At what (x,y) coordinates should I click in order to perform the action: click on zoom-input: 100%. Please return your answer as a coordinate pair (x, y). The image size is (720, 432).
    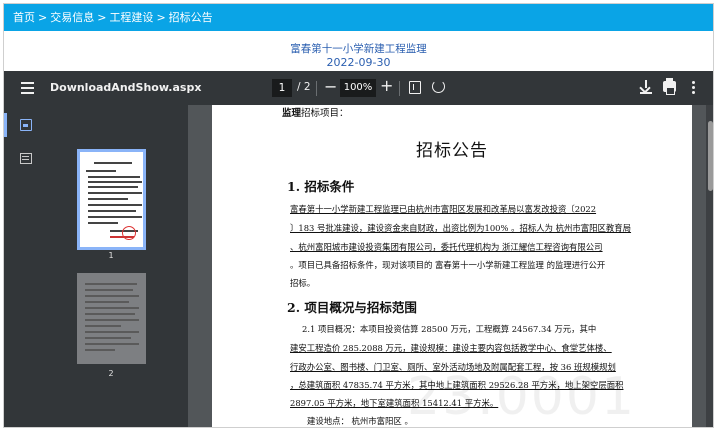
    Looking at the image, I should click on (358, 88).